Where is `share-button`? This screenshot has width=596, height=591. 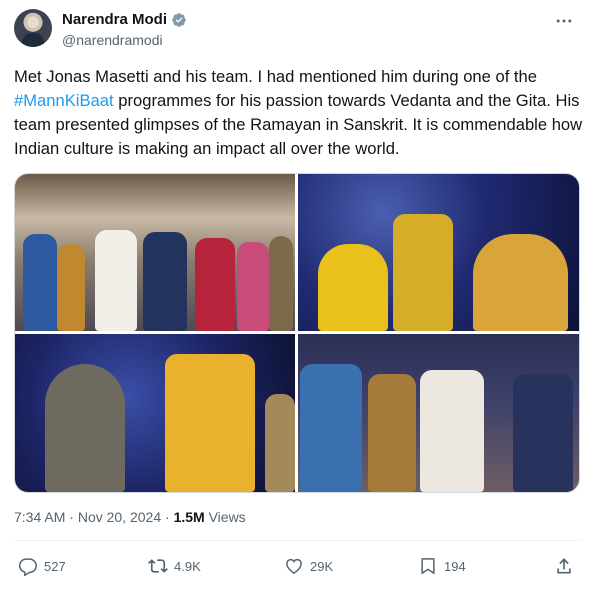 share-button is located at coordinates (564, 566).